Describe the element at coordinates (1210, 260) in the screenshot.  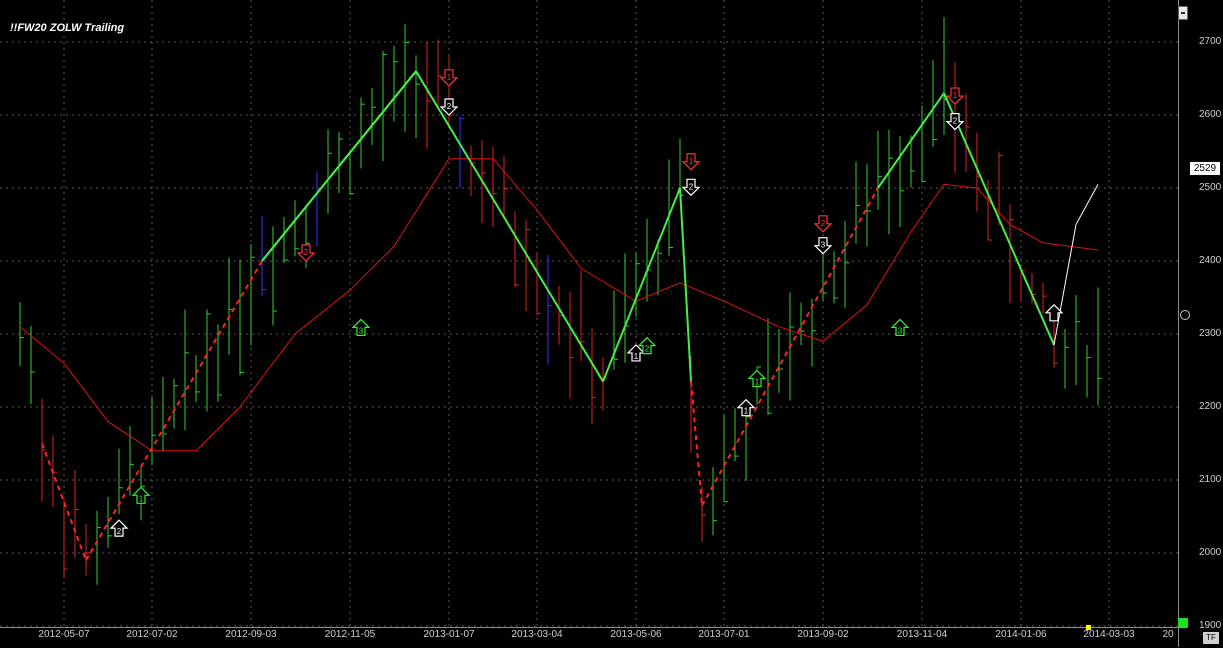
I see `y-tick-label: 2400` at that location.